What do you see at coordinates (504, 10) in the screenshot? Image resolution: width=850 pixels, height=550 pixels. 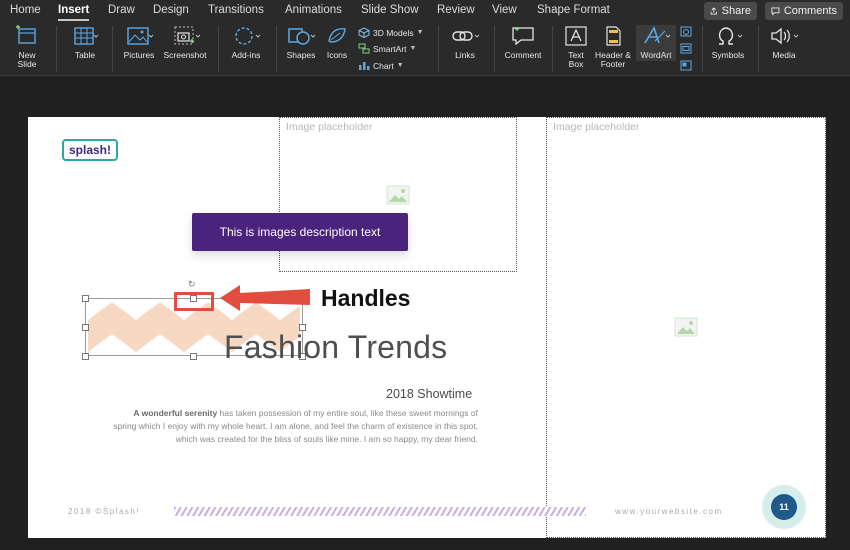 I see `tab-view: View` at bounding box center [504, 10].